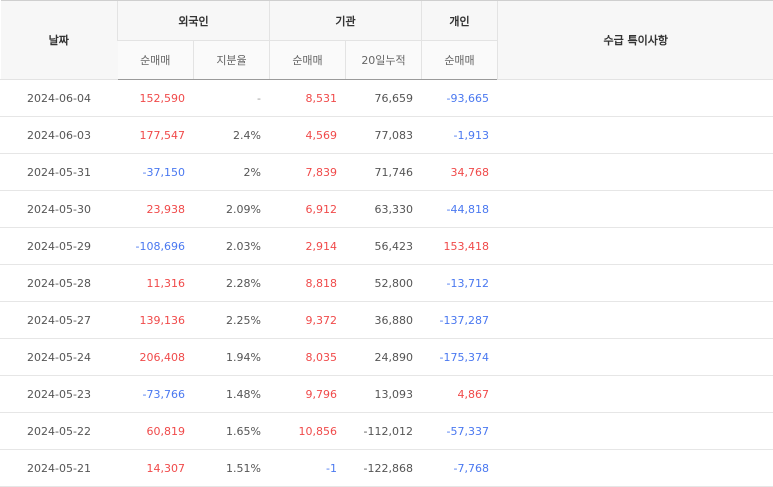  What do you see at coordinates (232, 98) in the screenshot?
I see `cell-foreign-ratio: -` at bounding box center [232, 98].